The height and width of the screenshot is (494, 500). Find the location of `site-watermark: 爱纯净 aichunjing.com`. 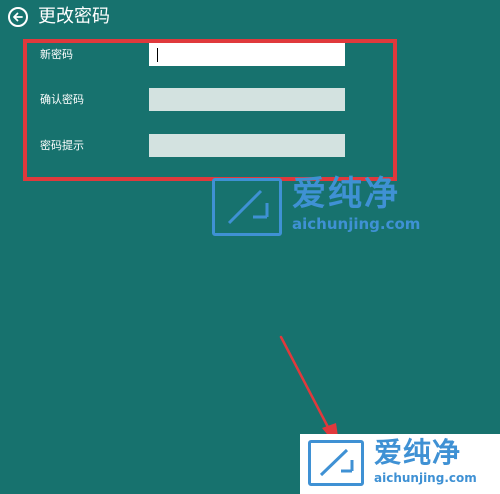

site-watermark: 爱纯净 aichunjing.com is located at coordinates (316, 205).